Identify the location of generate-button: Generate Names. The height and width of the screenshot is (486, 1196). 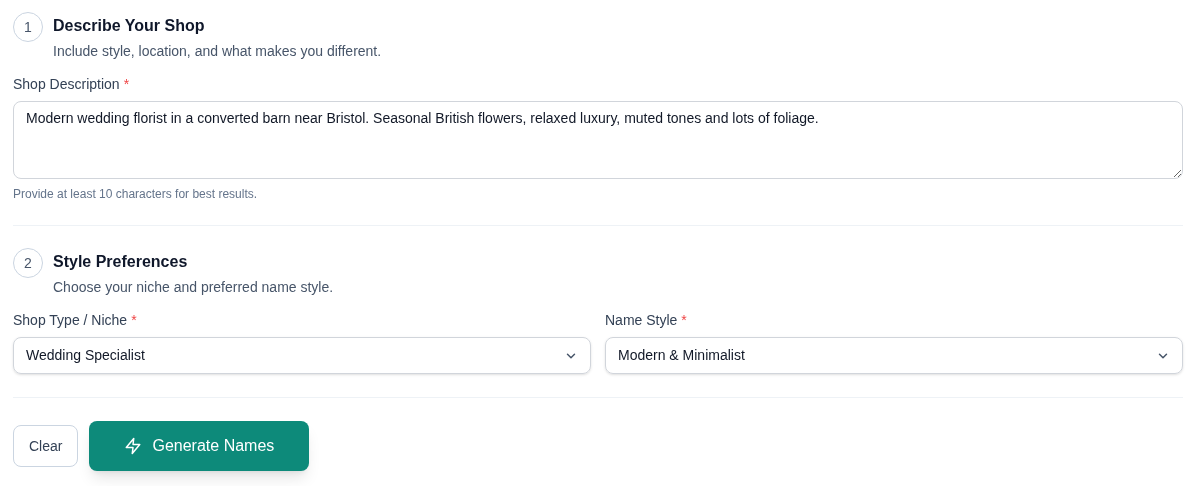
(199, 446).